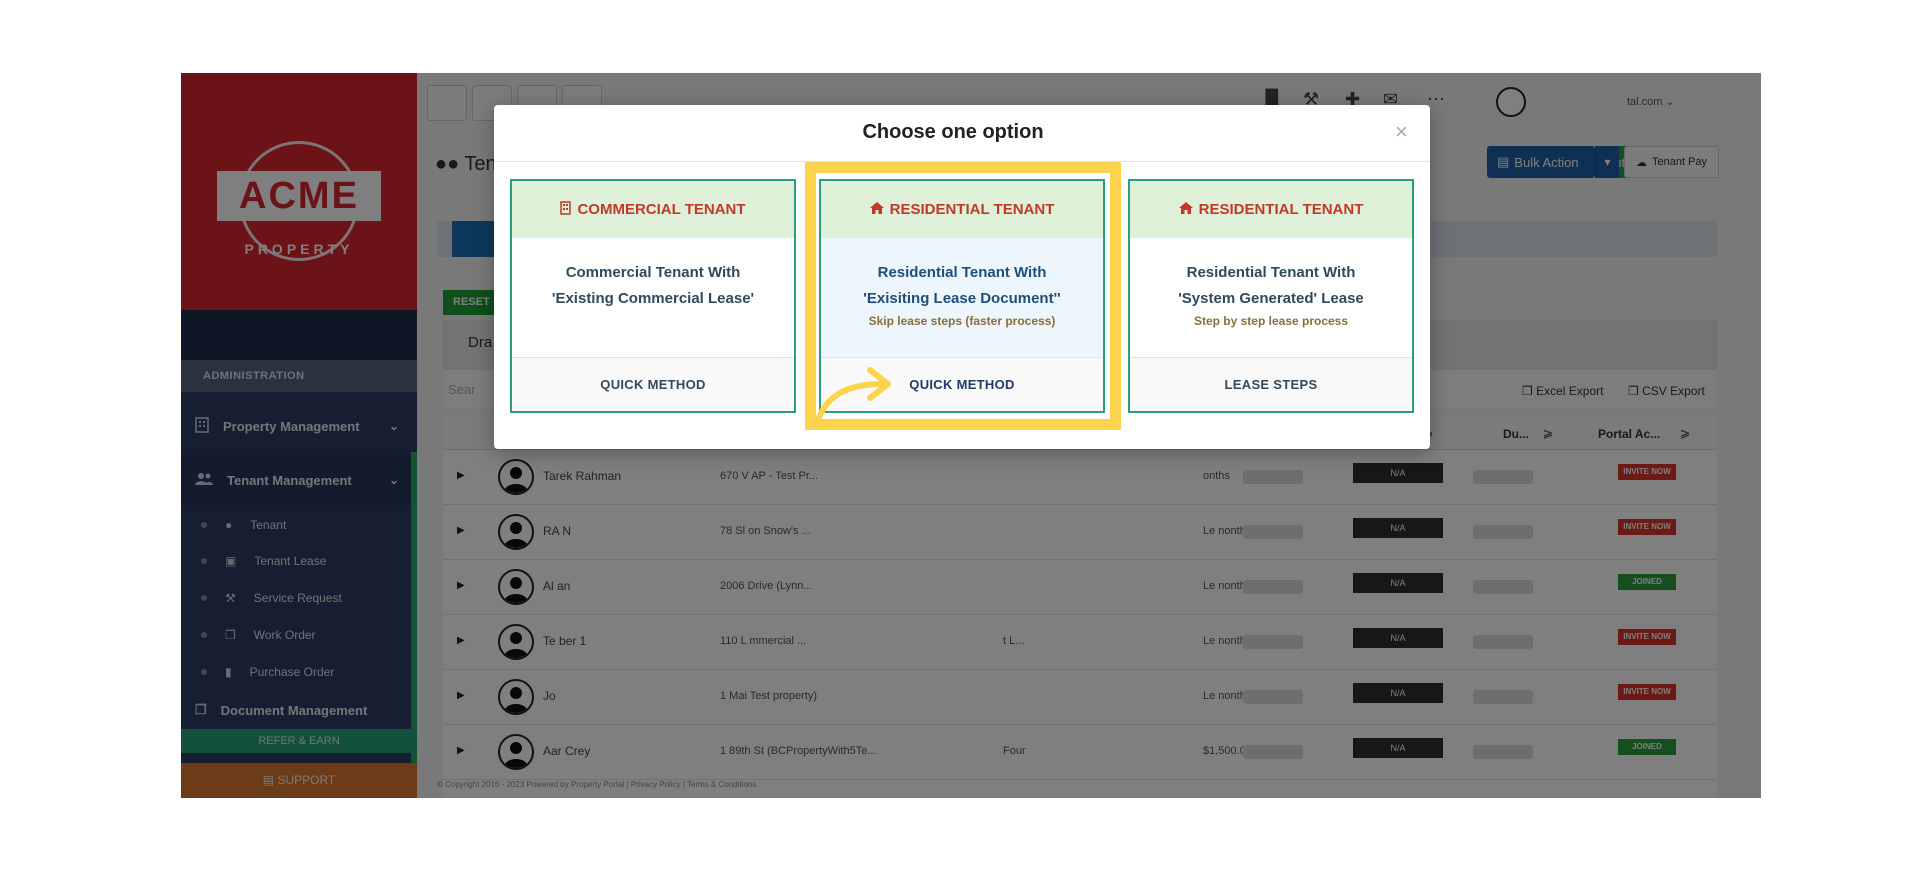  I want to click on card-title: COMMERCIAL TENANT, so click(661, 209).